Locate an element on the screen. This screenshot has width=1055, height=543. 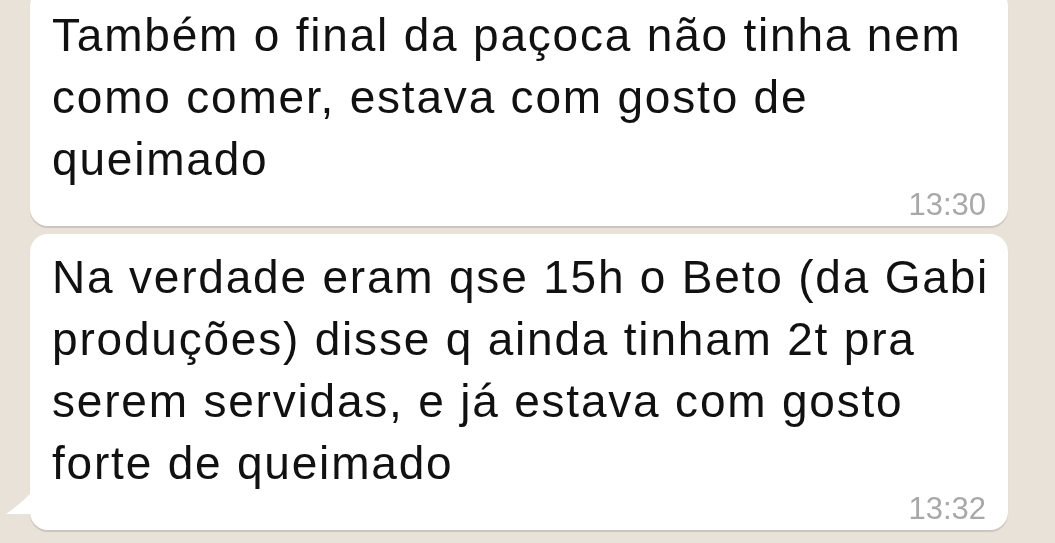
message-time: 13:32 is located at coordinates (947, 509).